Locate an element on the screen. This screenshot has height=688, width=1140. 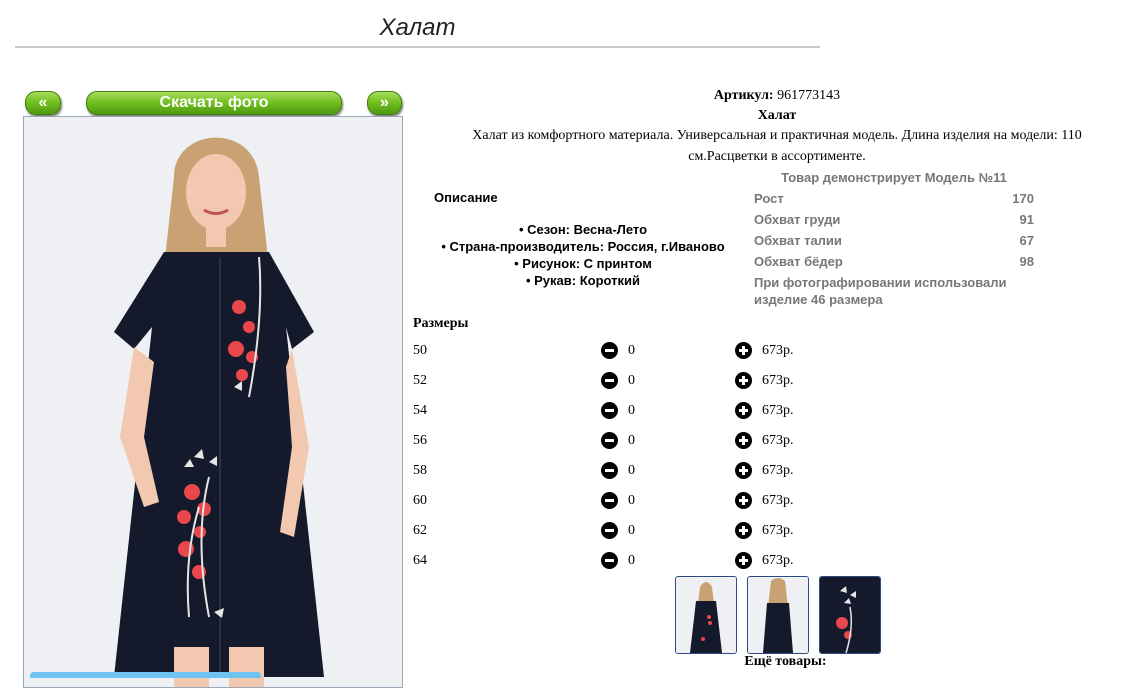
specs-heading: Описание is located at coordinates (466, 197).